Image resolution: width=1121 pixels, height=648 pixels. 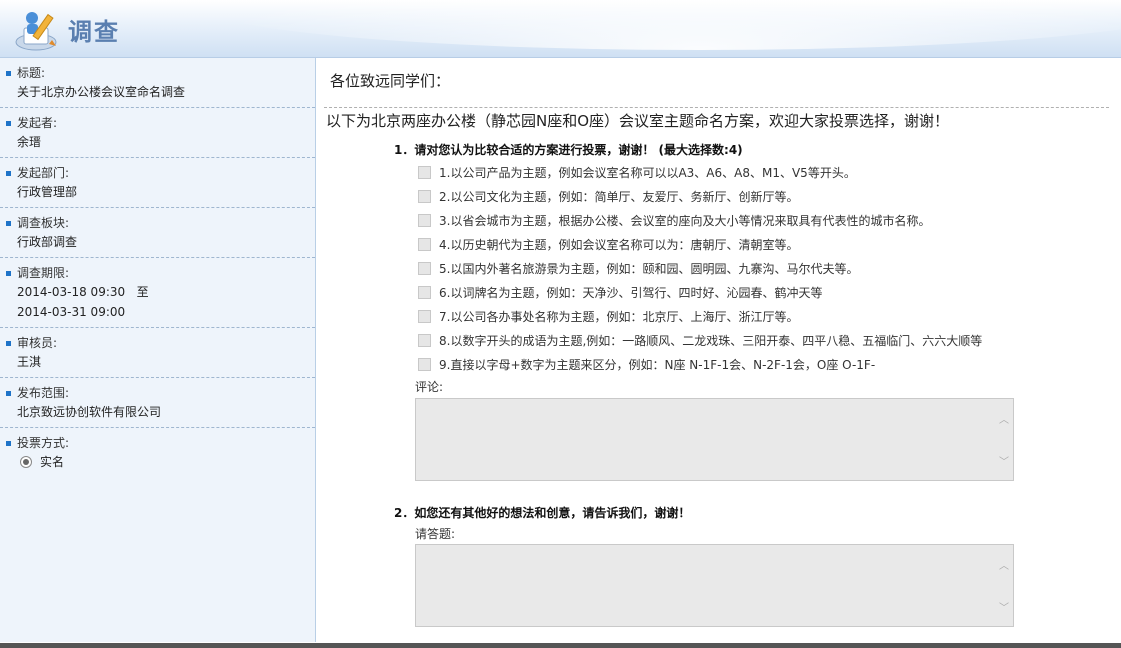 What do you see at coordinates (716, 107) in the screenshot?
I see `divider` at bounding box center [716, 107].